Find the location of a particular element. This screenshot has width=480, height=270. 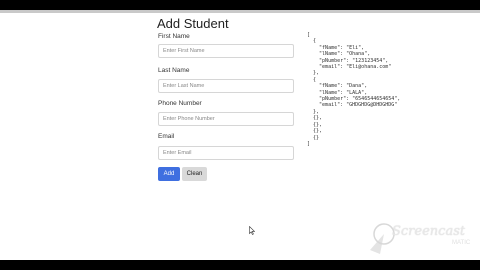

first-name-input: Enter First Name is located at coordinates (226, 51).